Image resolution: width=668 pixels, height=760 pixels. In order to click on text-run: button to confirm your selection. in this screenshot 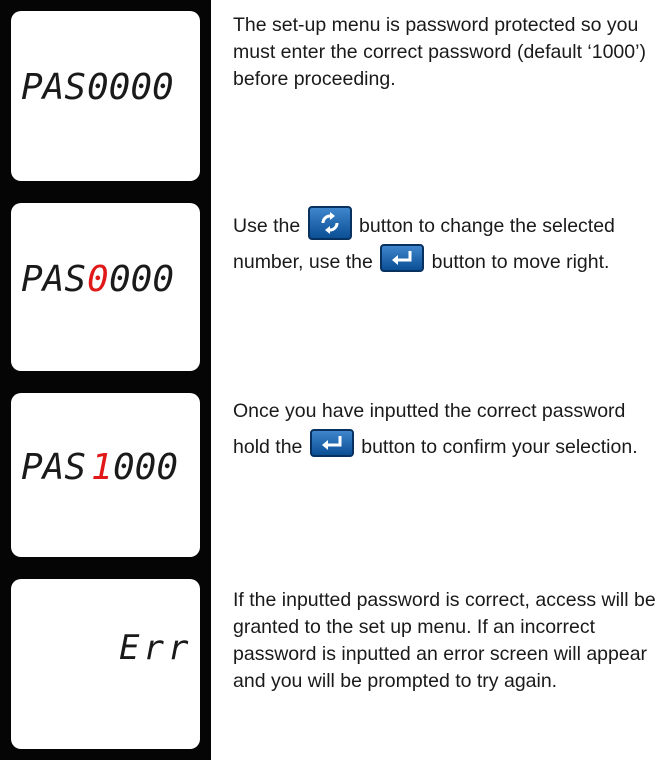, I will do `click(496, 447)`.